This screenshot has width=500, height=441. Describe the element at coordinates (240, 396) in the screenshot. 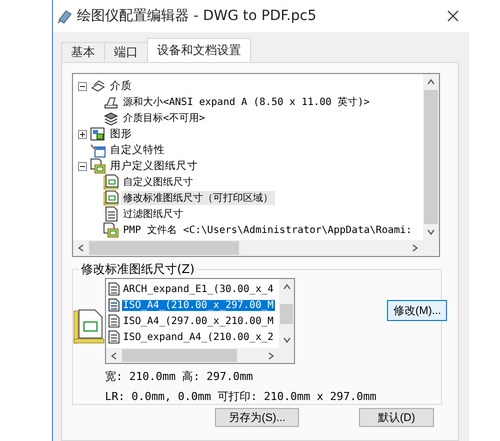

I see `printable-area-text: LR: 0.0mm, 0.0mm 可打印: 210.0mm x 297.0mm` at that location.